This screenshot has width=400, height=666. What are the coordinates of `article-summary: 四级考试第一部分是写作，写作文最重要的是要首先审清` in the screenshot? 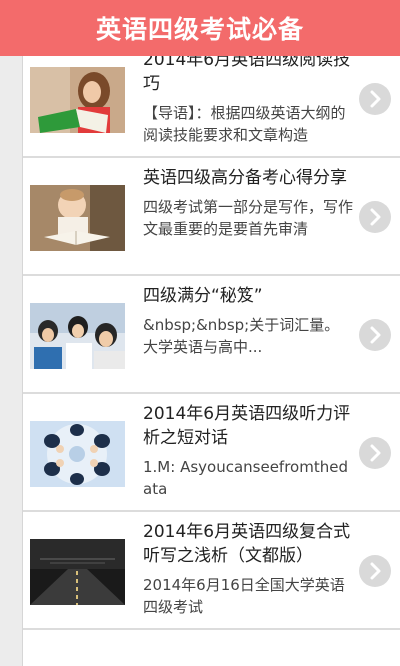 It's located at (248, 218).